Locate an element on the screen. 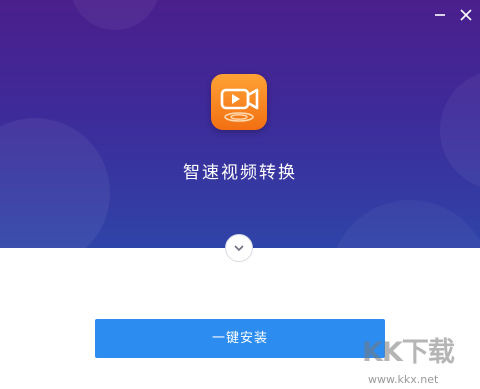 The width and height of the screenshot is (480, 389). close-icon is located at coordinates (466, 15).